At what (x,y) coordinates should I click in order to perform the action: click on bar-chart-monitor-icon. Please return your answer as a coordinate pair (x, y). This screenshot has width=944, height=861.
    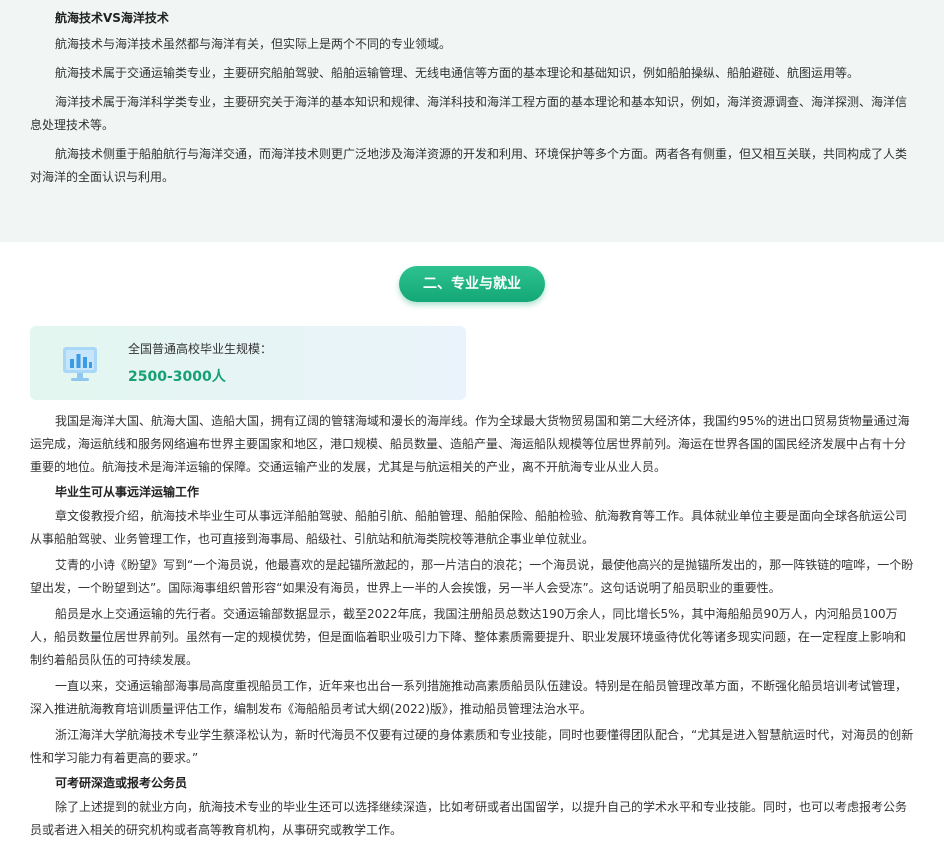
    Looking at the image, I should click on (80, 364).